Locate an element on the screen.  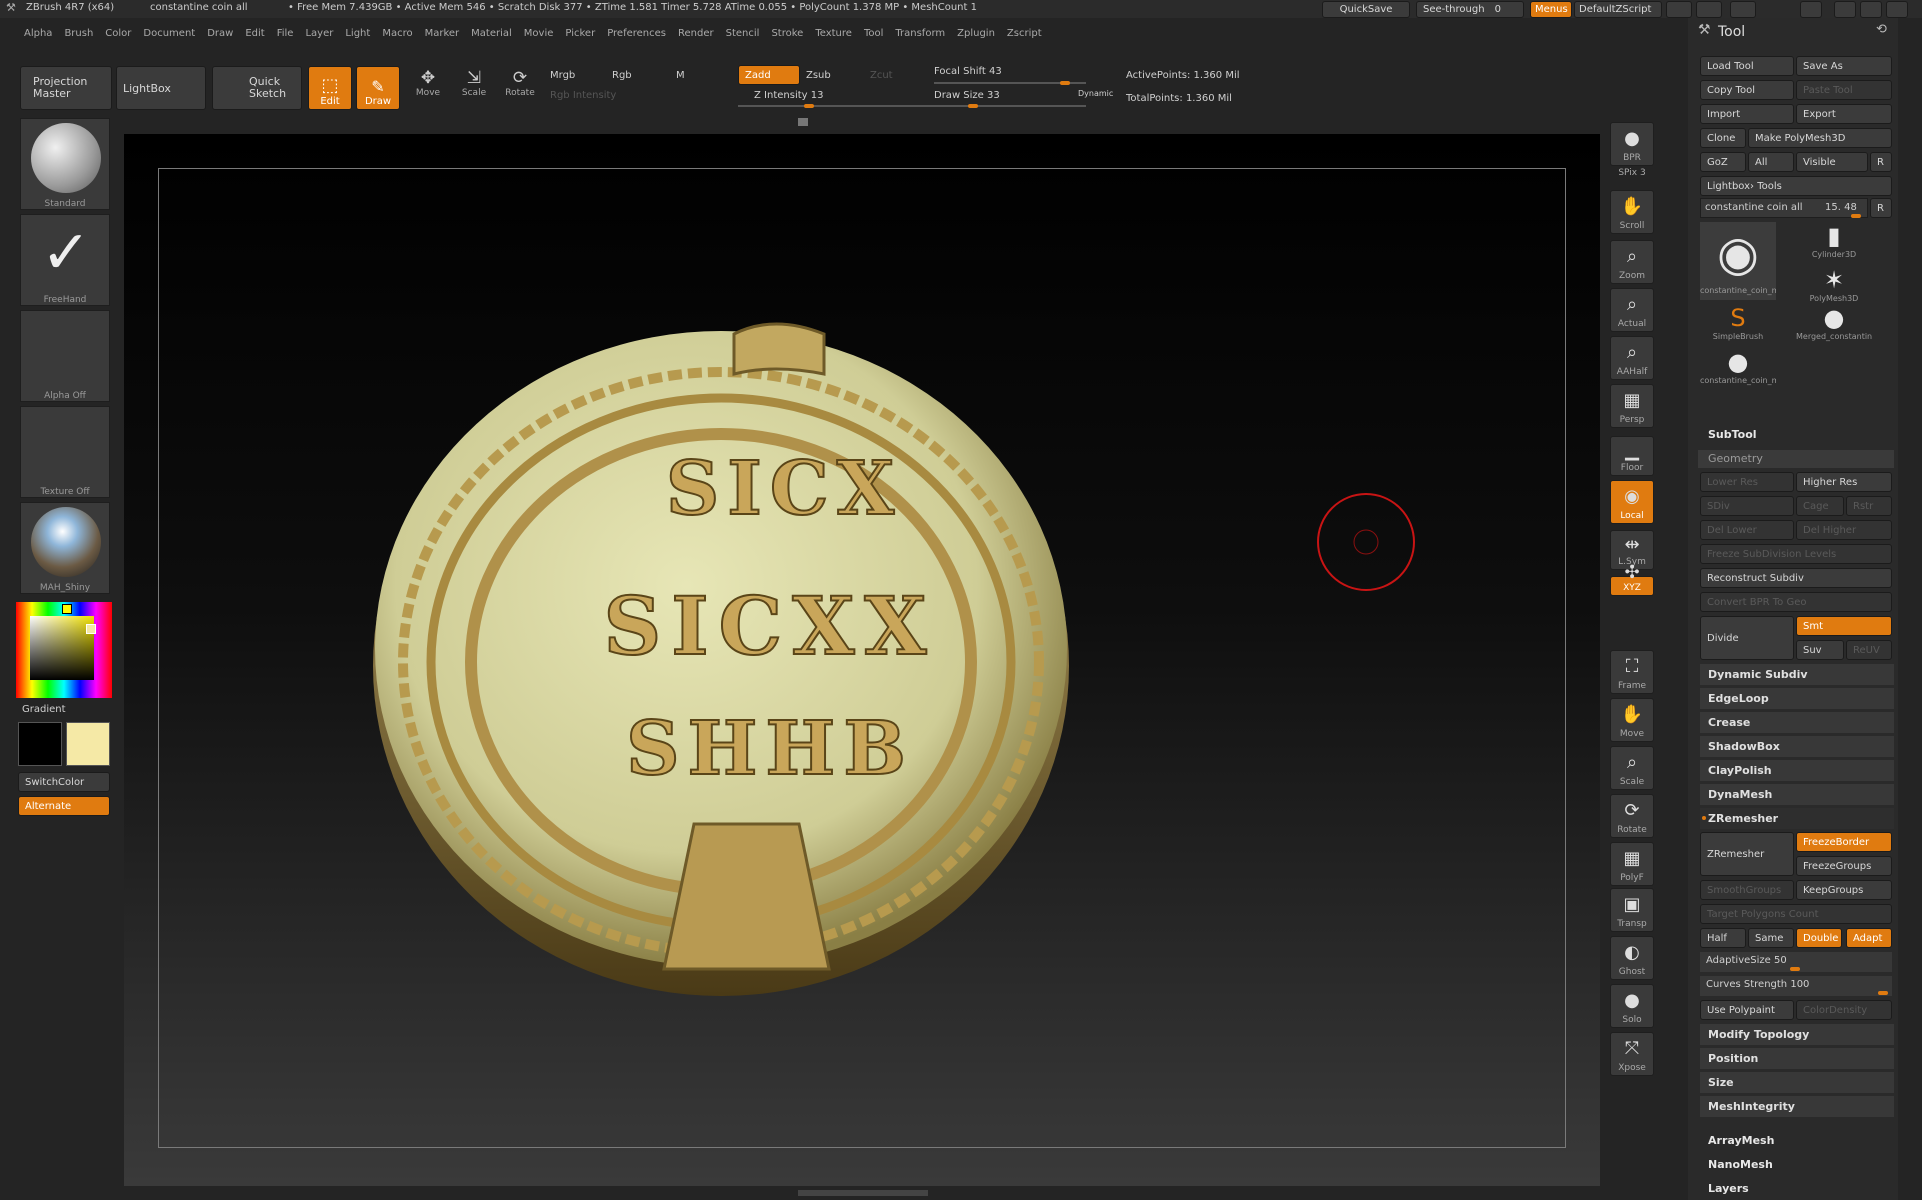
menu-render: Render is located at coordinates (696, 33).